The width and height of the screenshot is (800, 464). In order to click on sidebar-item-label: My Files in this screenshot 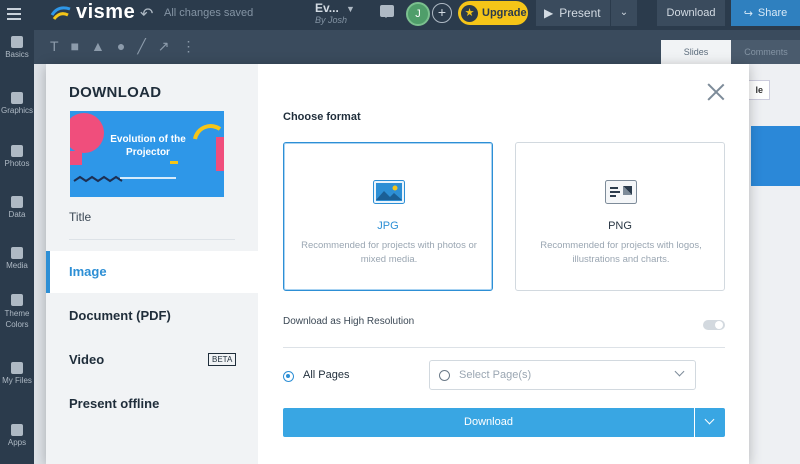, I will do `click(17, 380)`.